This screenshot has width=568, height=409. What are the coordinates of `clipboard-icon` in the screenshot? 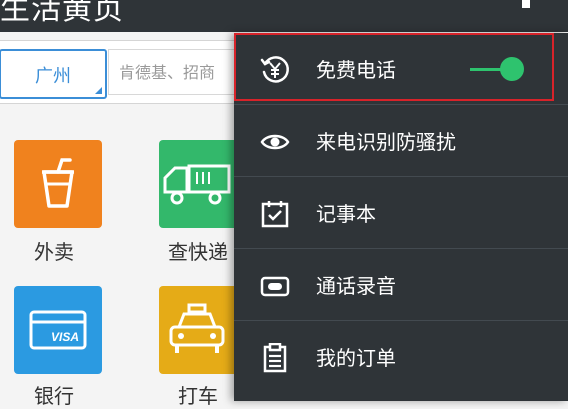 It's located at (275, 358).